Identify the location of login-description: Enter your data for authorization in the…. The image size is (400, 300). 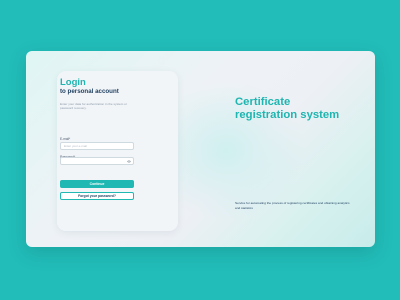
(93, 106).